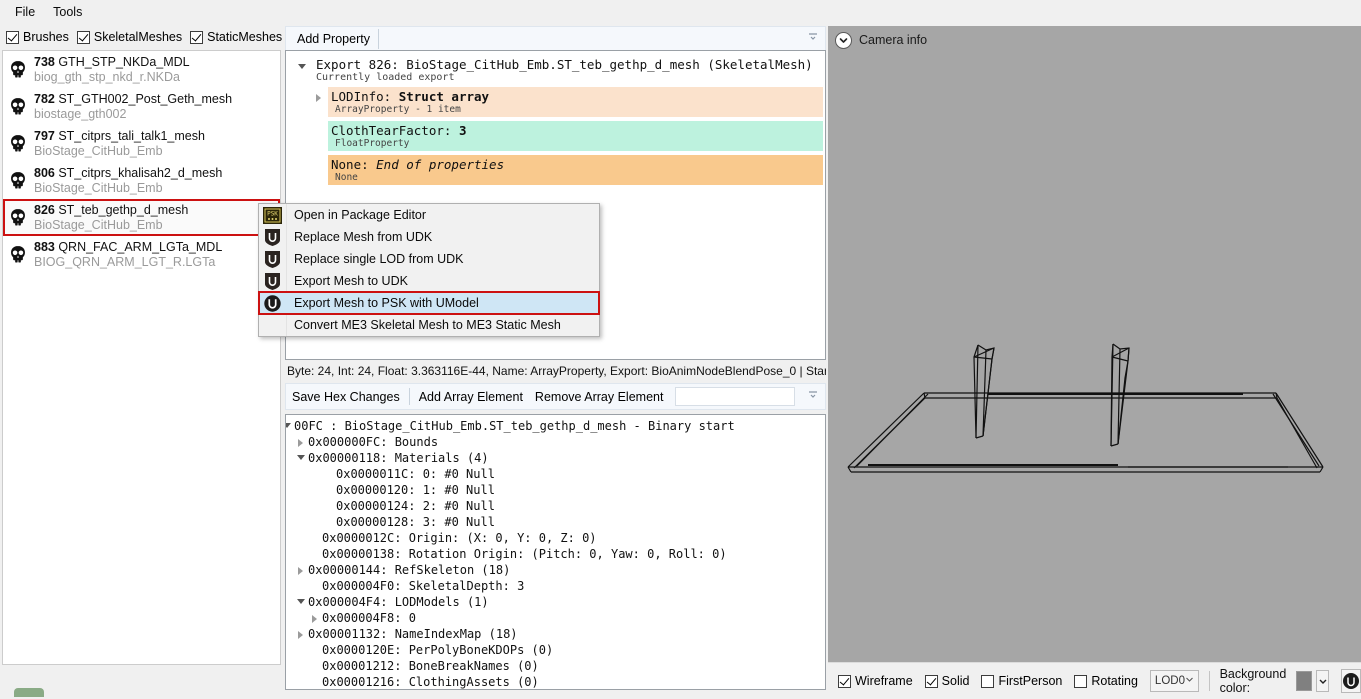 This screenshot has height=699, width=1361. Describe the element at coordinates (29, 692) in the screenshot. I see `taskbar-indicator` at that location.